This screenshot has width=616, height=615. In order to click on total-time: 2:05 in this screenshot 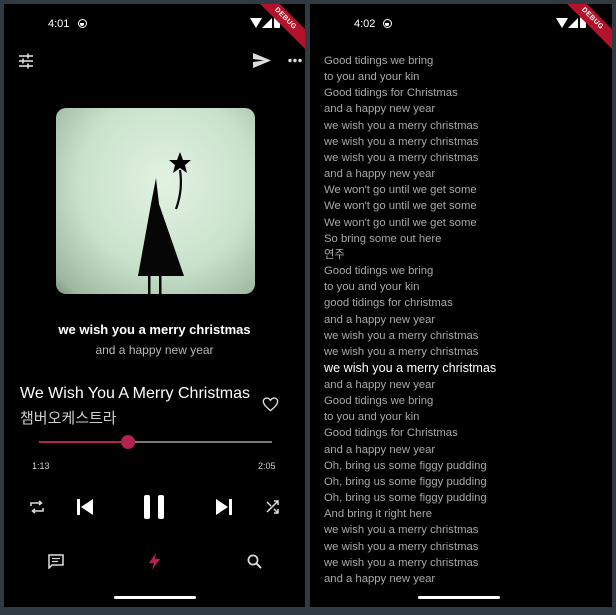, I will do `click(267, 466)`.